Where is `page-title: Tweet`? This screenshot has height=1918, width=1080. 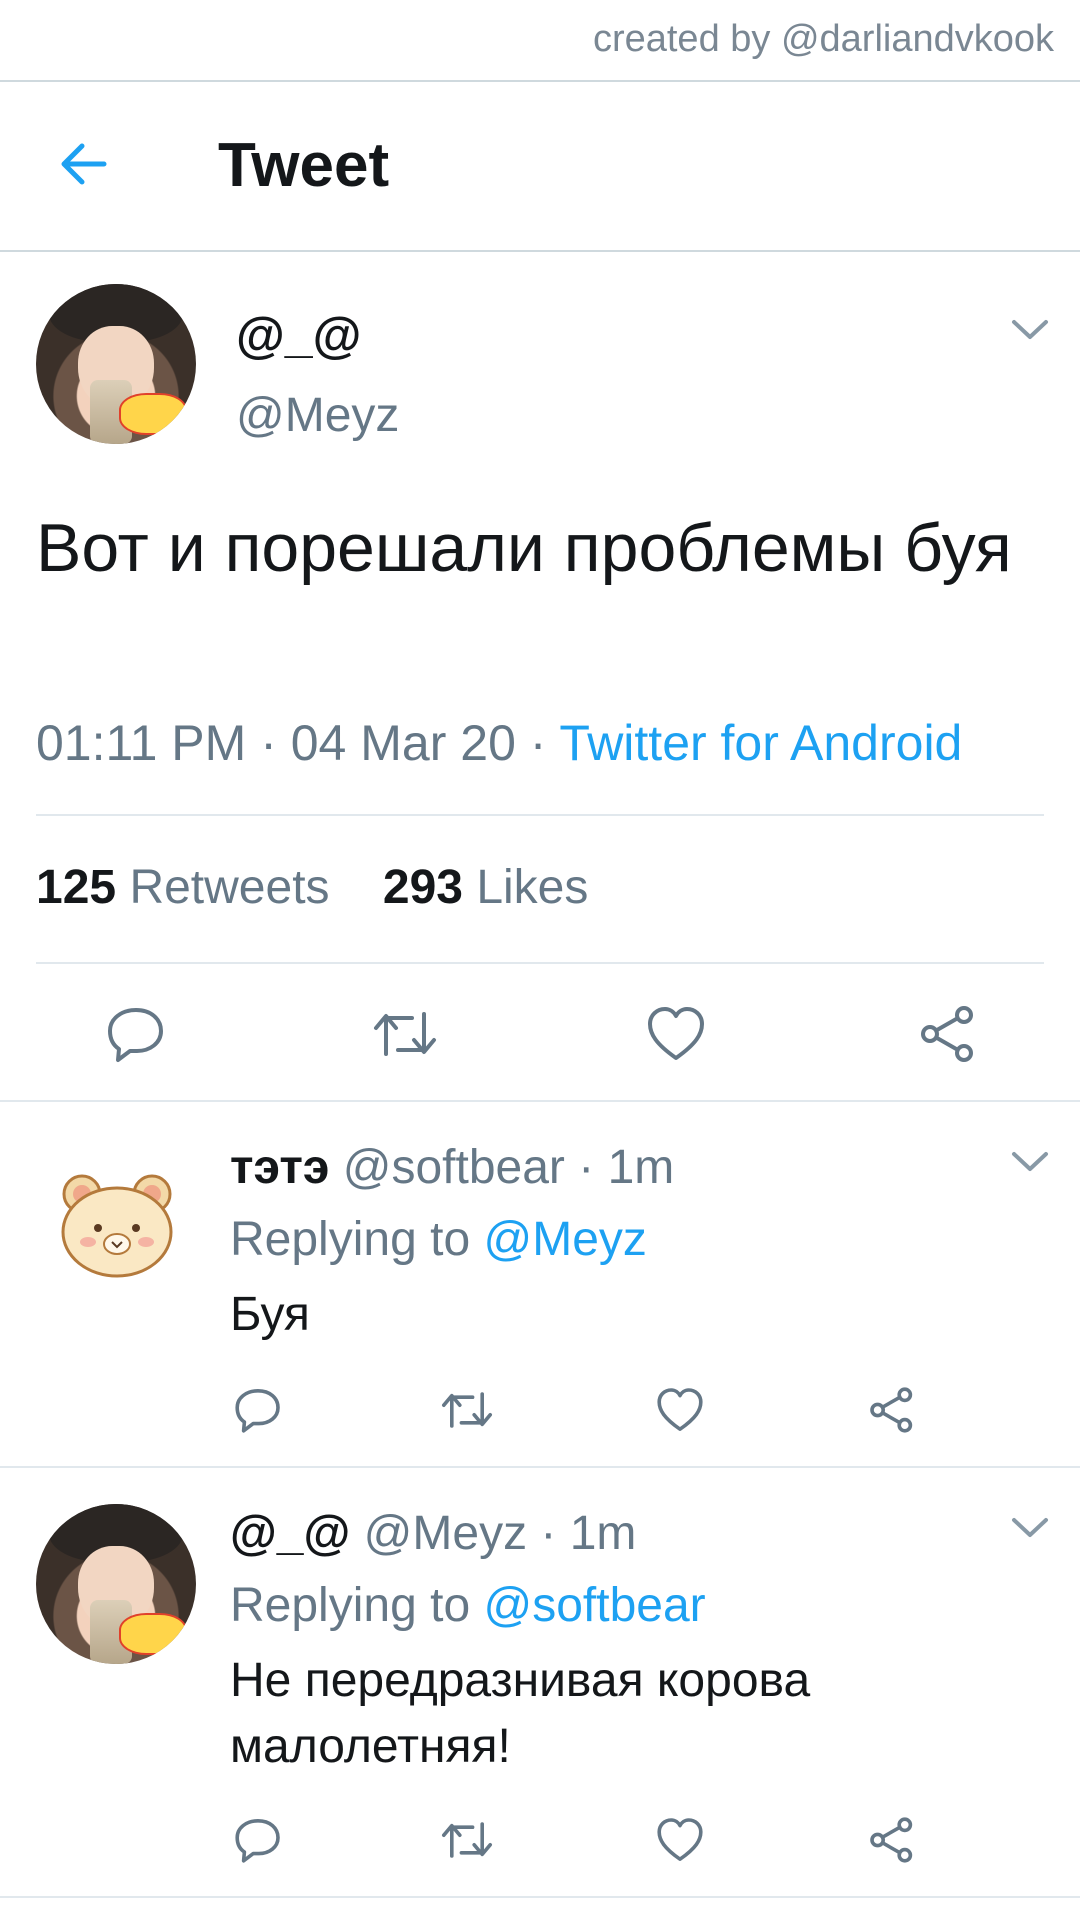
page-title: Tweet is located at coordinates (304, 165).